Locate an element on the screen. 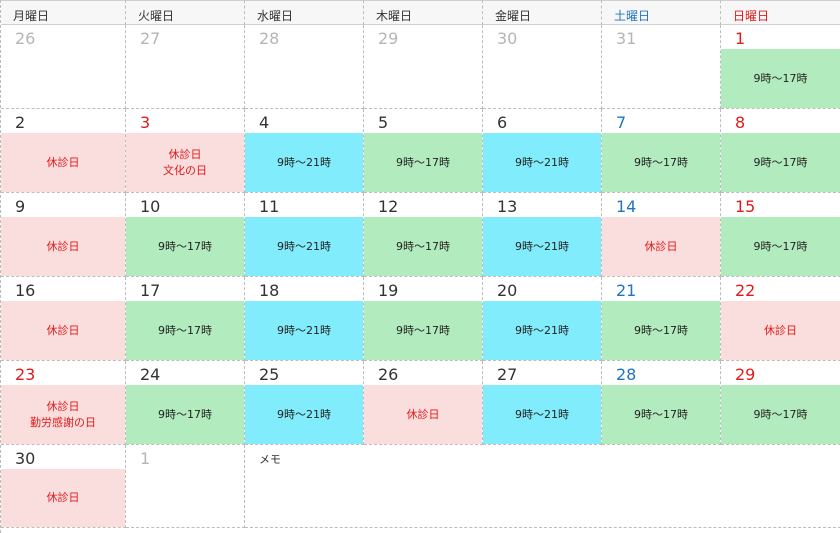 This screenshot has height=533, width=840. day-number: 13 is located at coordinates (507, 206).